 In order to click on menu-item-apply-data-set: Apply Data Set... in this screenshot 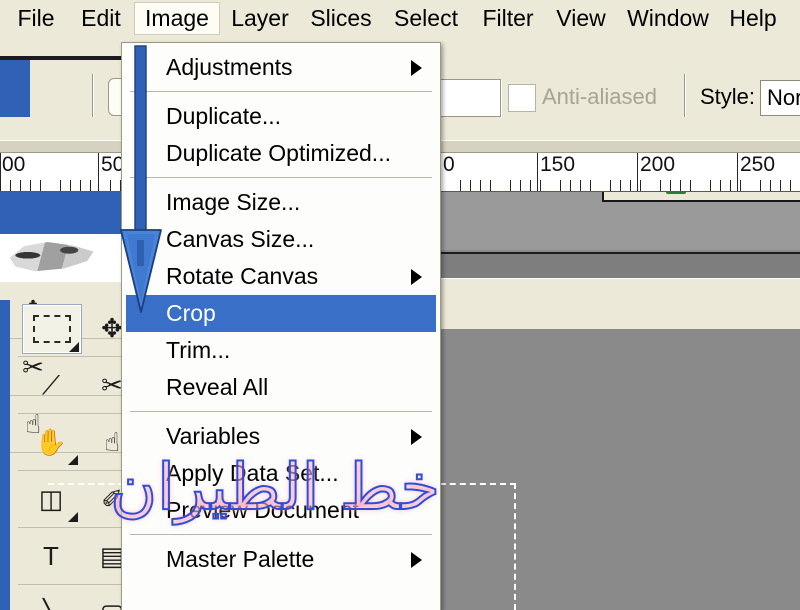, I will do `click(281, 473)`.